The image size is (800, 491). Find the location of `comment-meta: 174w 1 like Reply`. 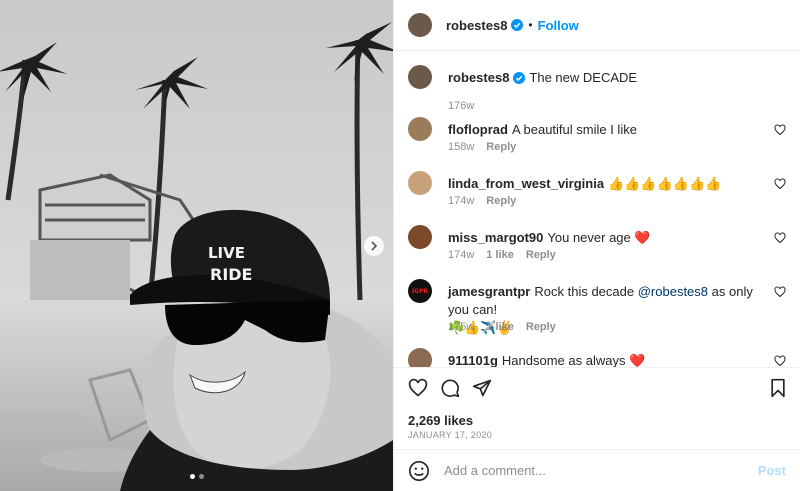

comment-meta: 174w 1 like Reply is located at coordinates (502, 255).